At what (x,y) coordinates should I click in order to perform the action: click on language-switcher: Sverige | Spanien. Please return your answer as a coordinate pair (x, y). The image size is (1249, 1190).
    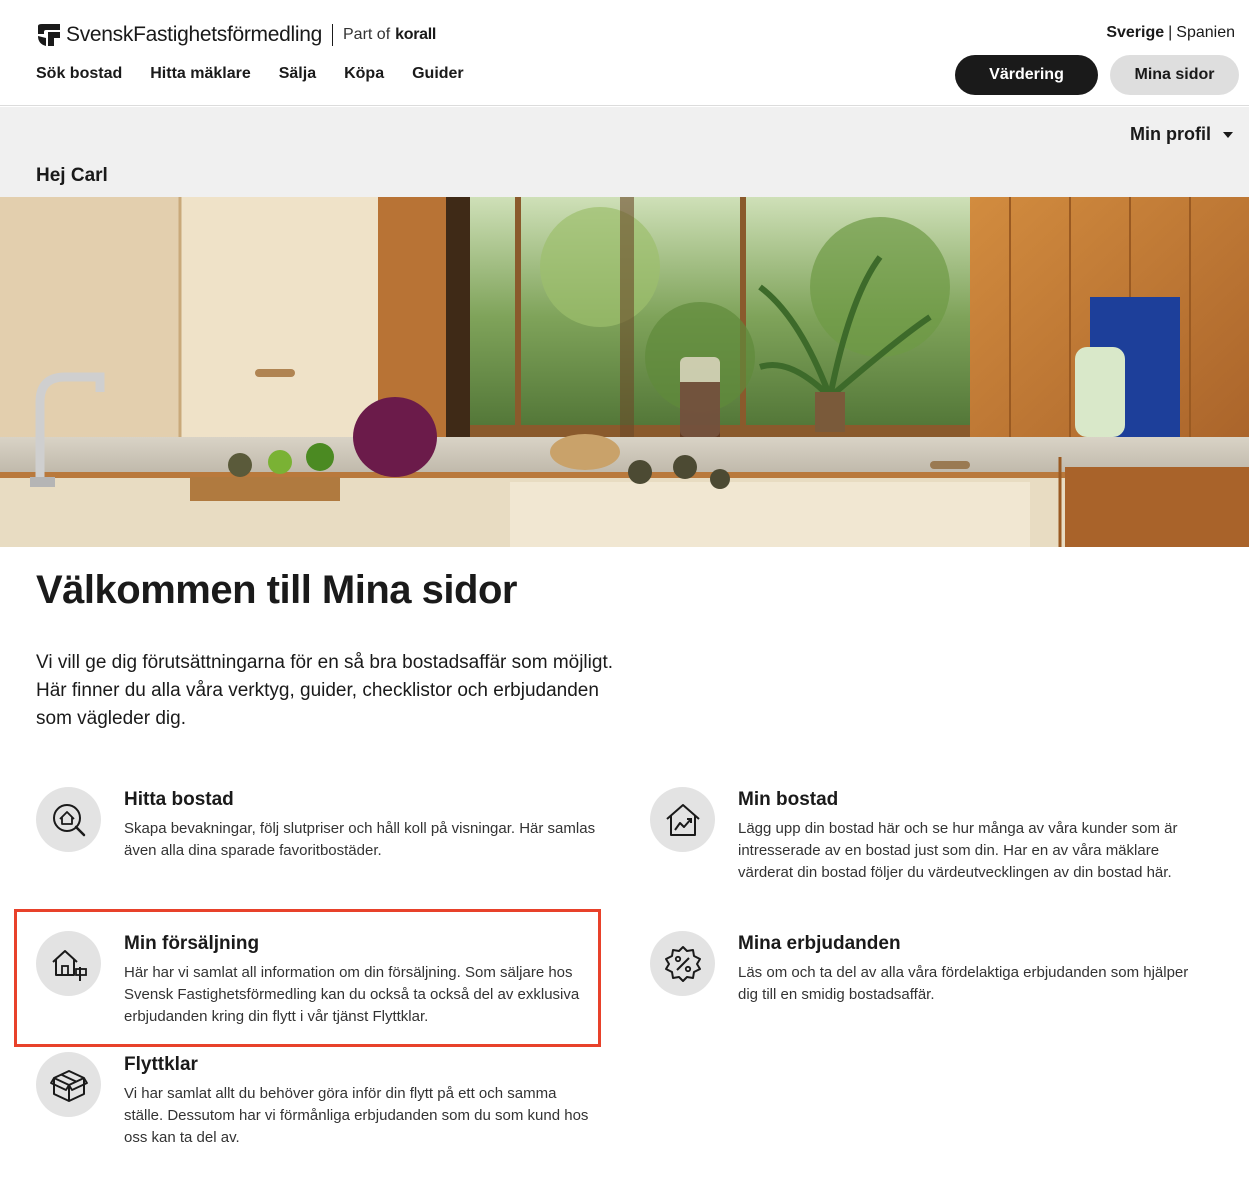
    Looking at the image, I should click on (1170, 33).